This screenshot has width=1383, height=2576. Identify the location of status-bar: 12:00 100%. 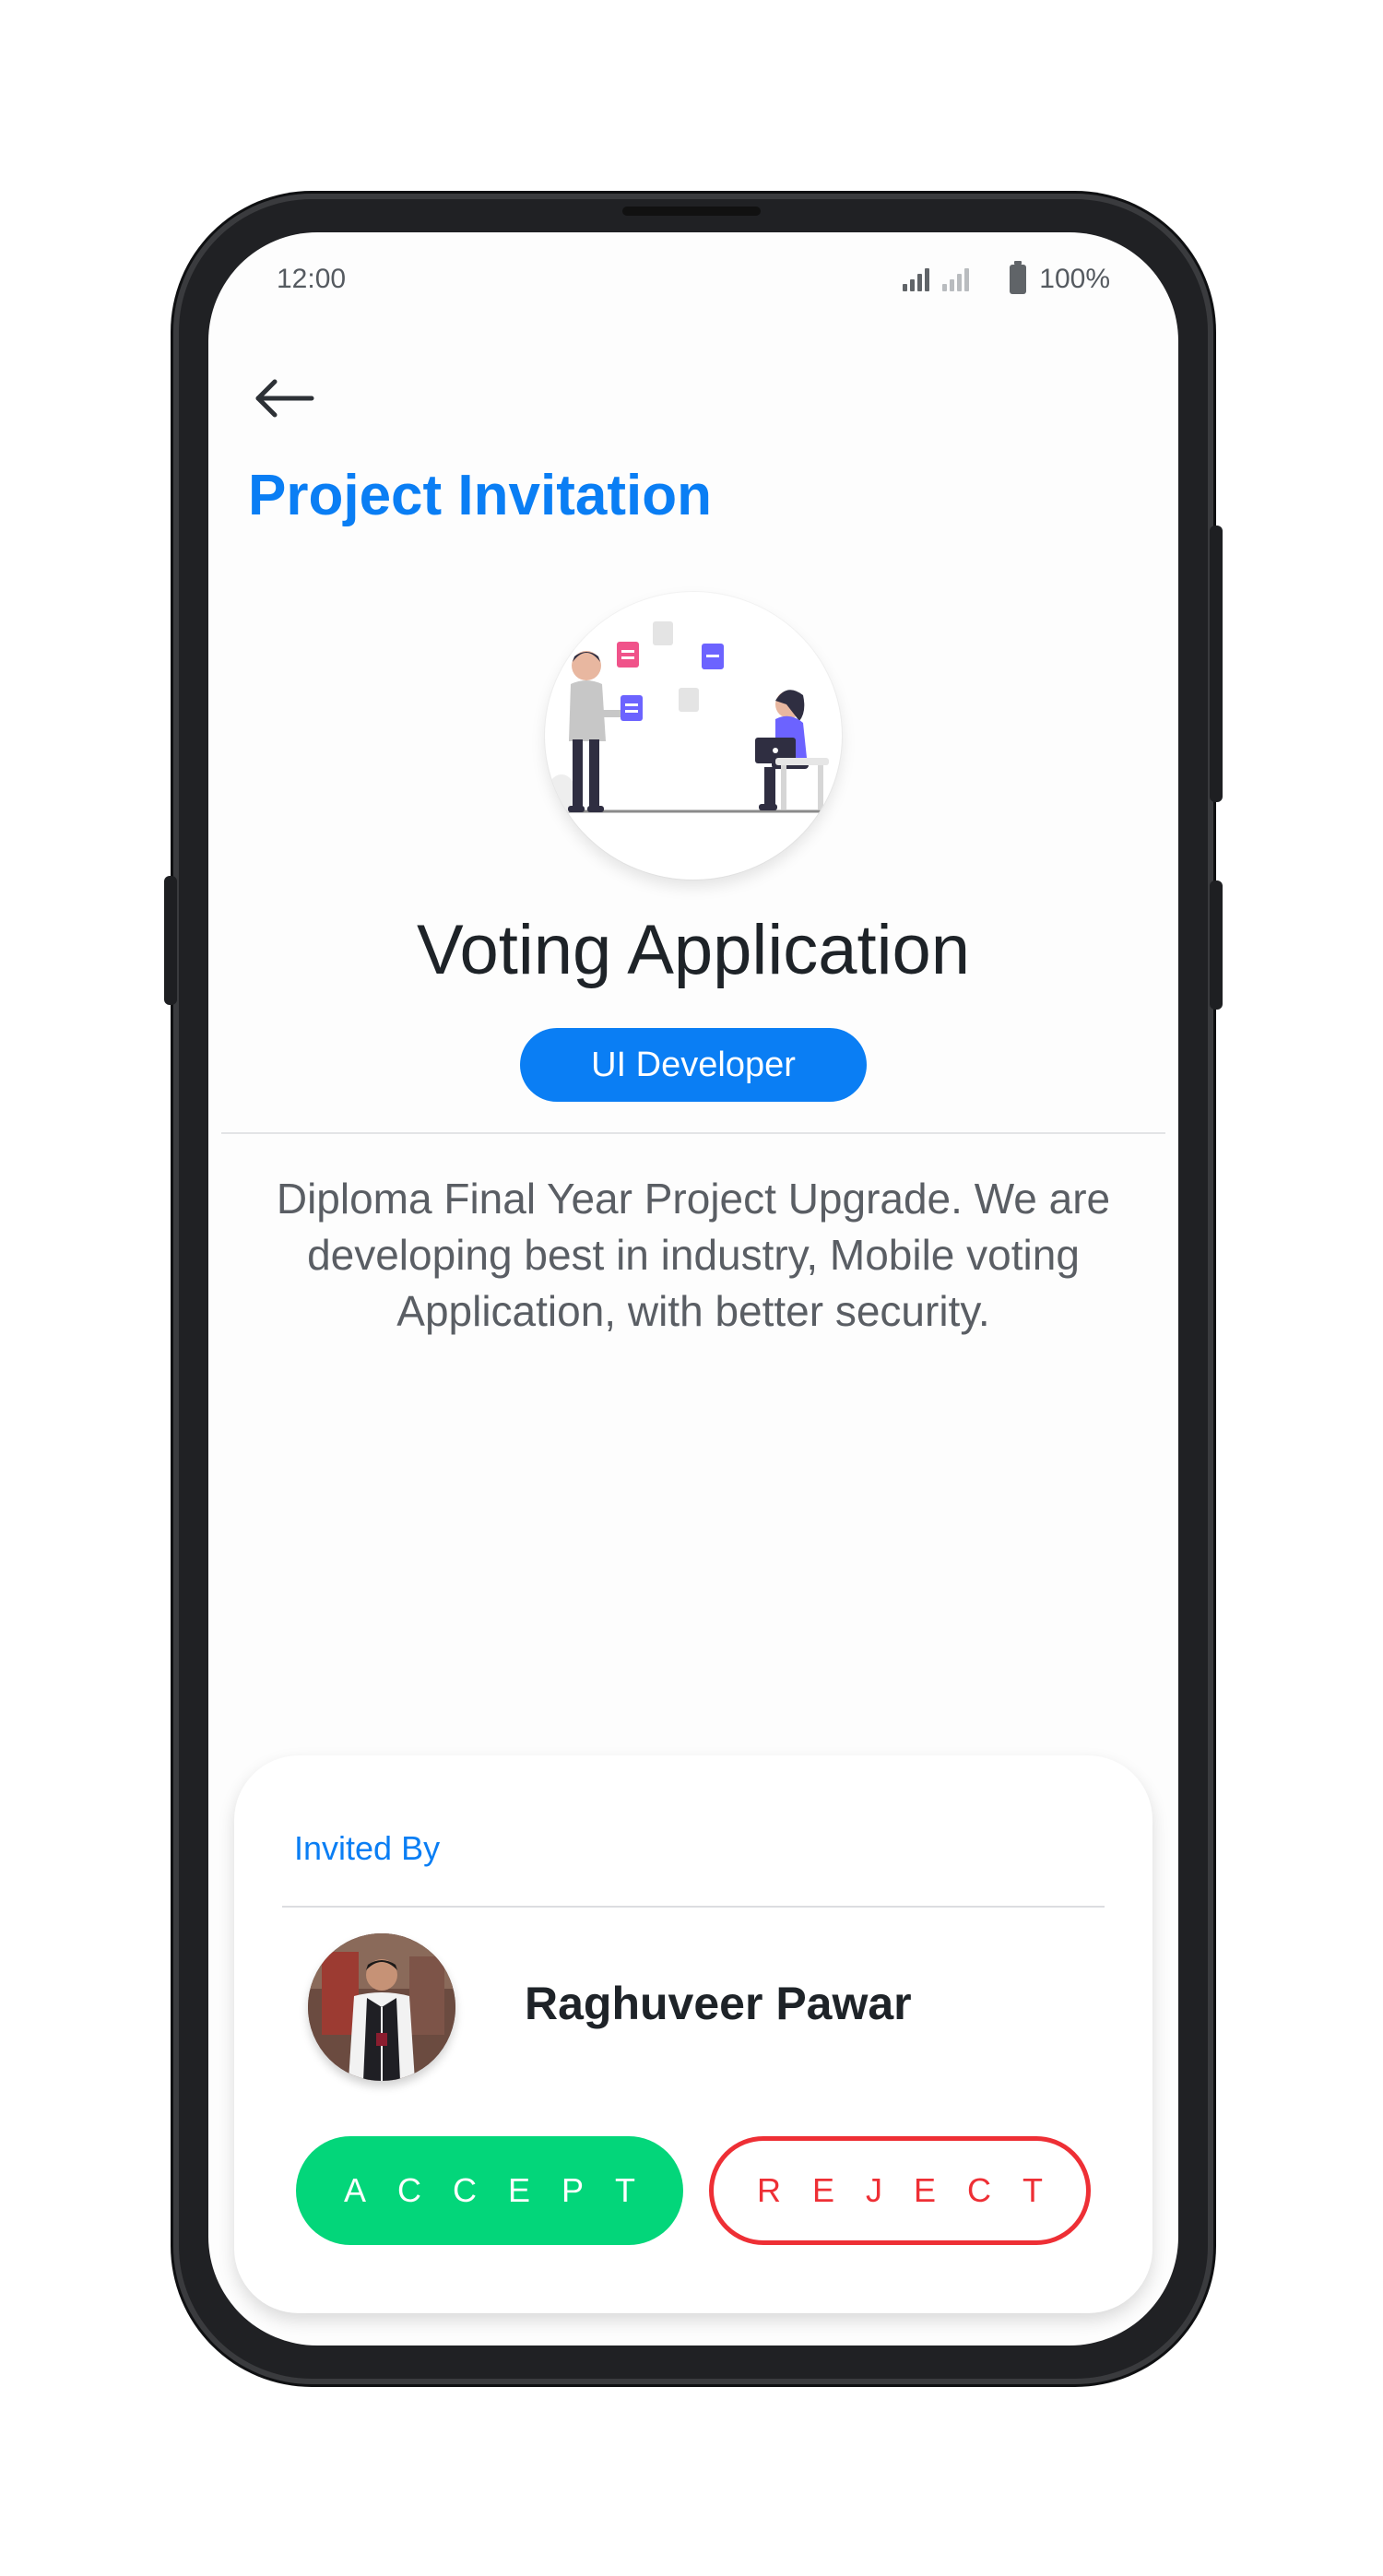
(693, 281).